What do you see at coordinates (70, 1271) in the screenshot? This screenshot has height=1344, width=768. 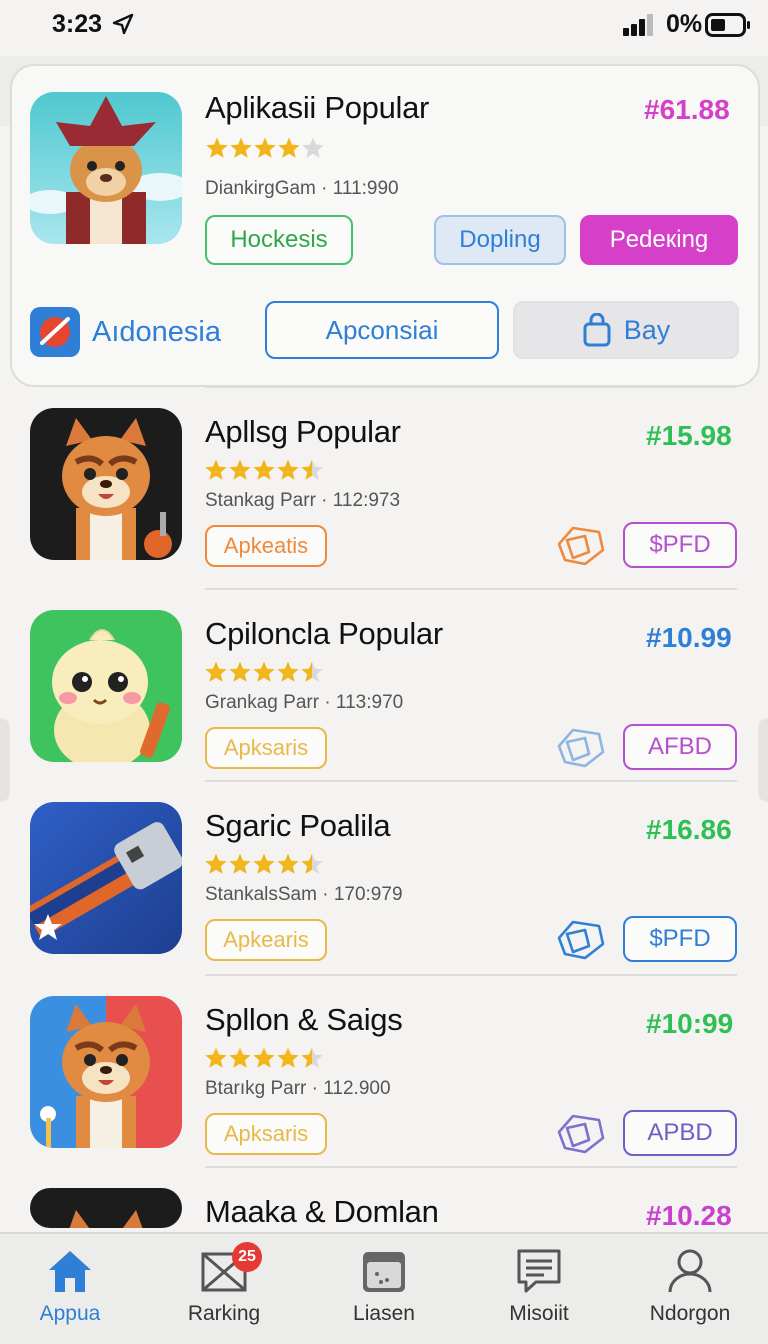 I see `home-icon` at bounding box center [70, 1271].